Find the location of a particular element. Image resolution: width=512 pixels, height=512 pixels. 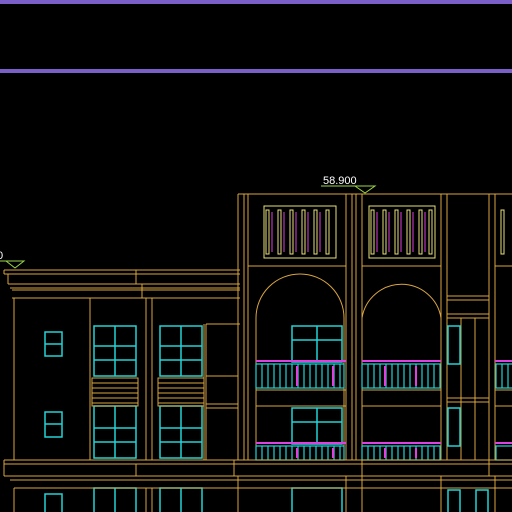

balcony-handrails is located at coordinates (384, 409).